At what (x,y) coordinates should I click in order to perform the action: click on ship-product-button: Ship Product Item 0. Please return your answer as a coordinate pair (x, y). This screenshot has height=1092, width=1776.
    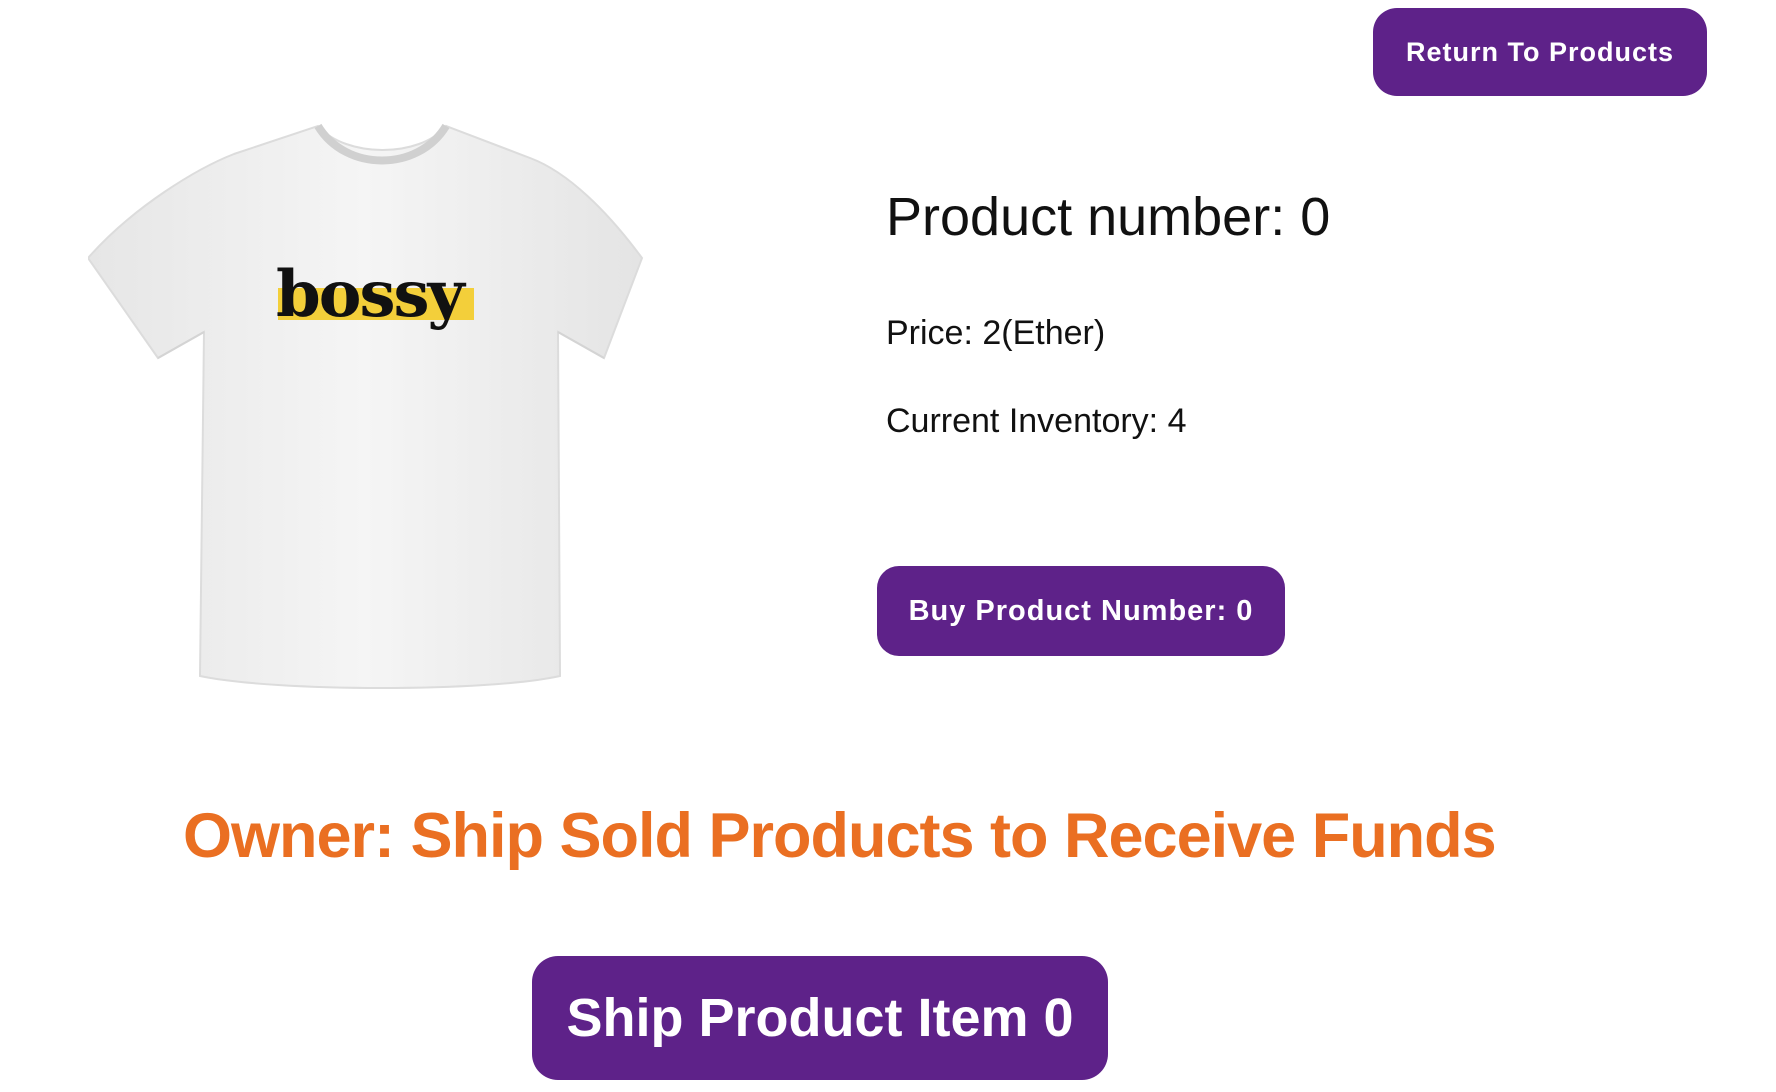
    Looking at the image, I should click on (820, 1018).